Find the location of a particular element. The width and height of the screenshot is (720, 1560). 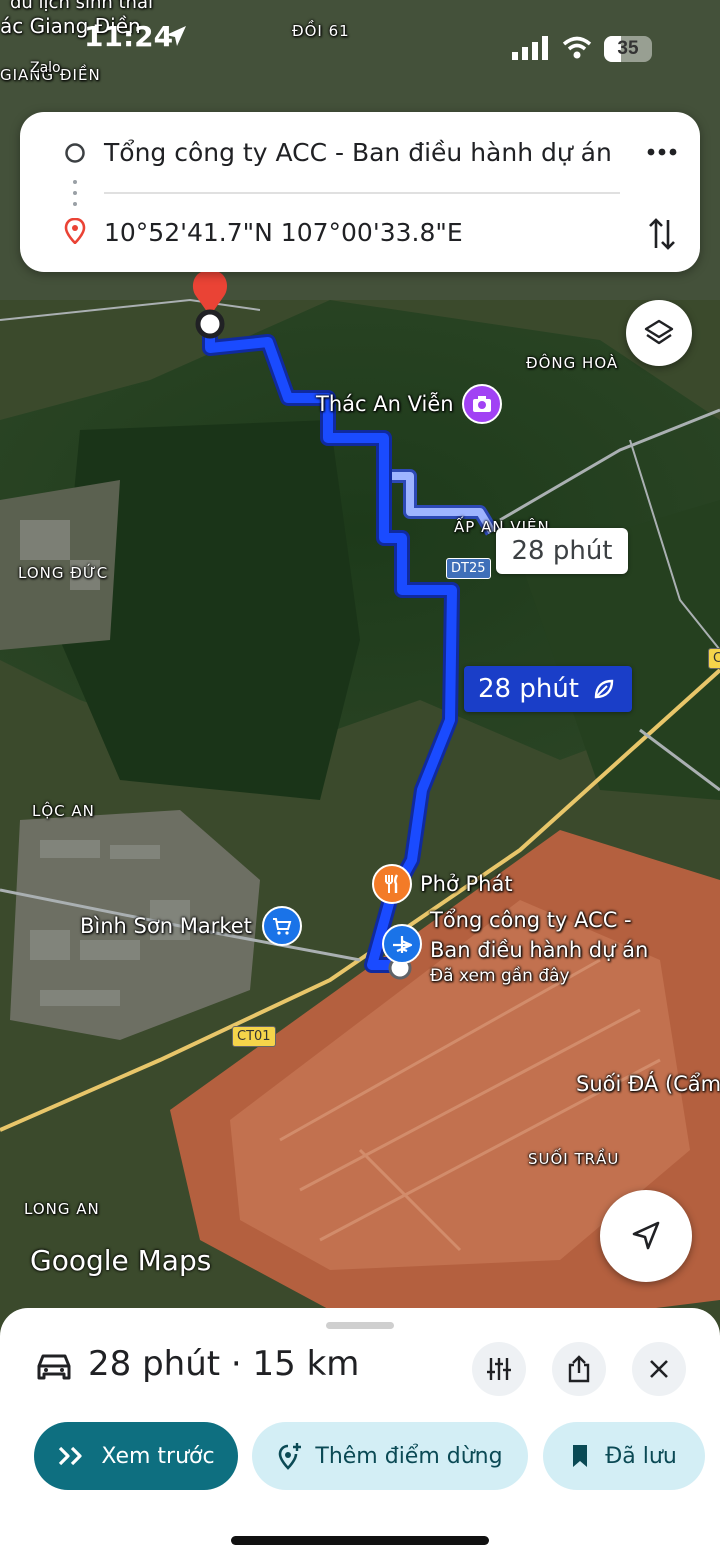

poi-label-pho-phat: Phở Phát is located at coordinates (466, 884).